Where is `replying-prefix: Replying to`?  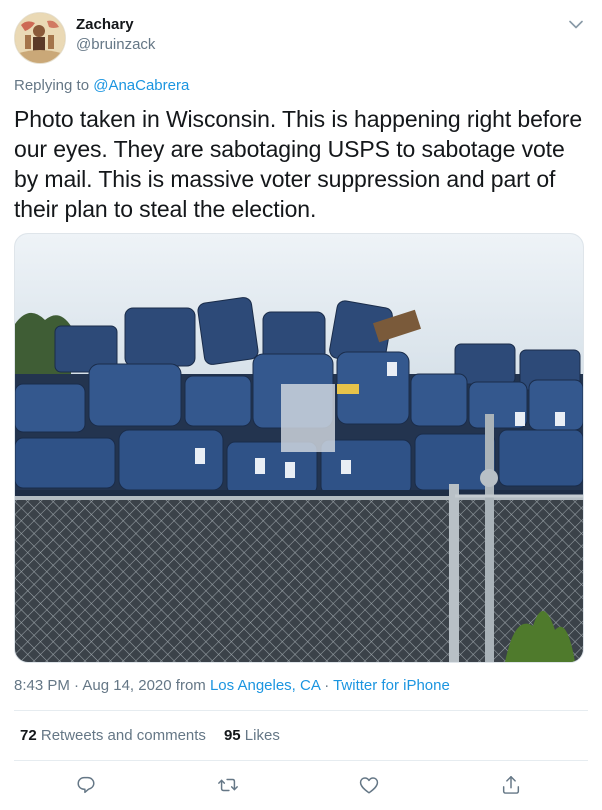 replying-prefix: Replying to is located at coordinates (54, 85).